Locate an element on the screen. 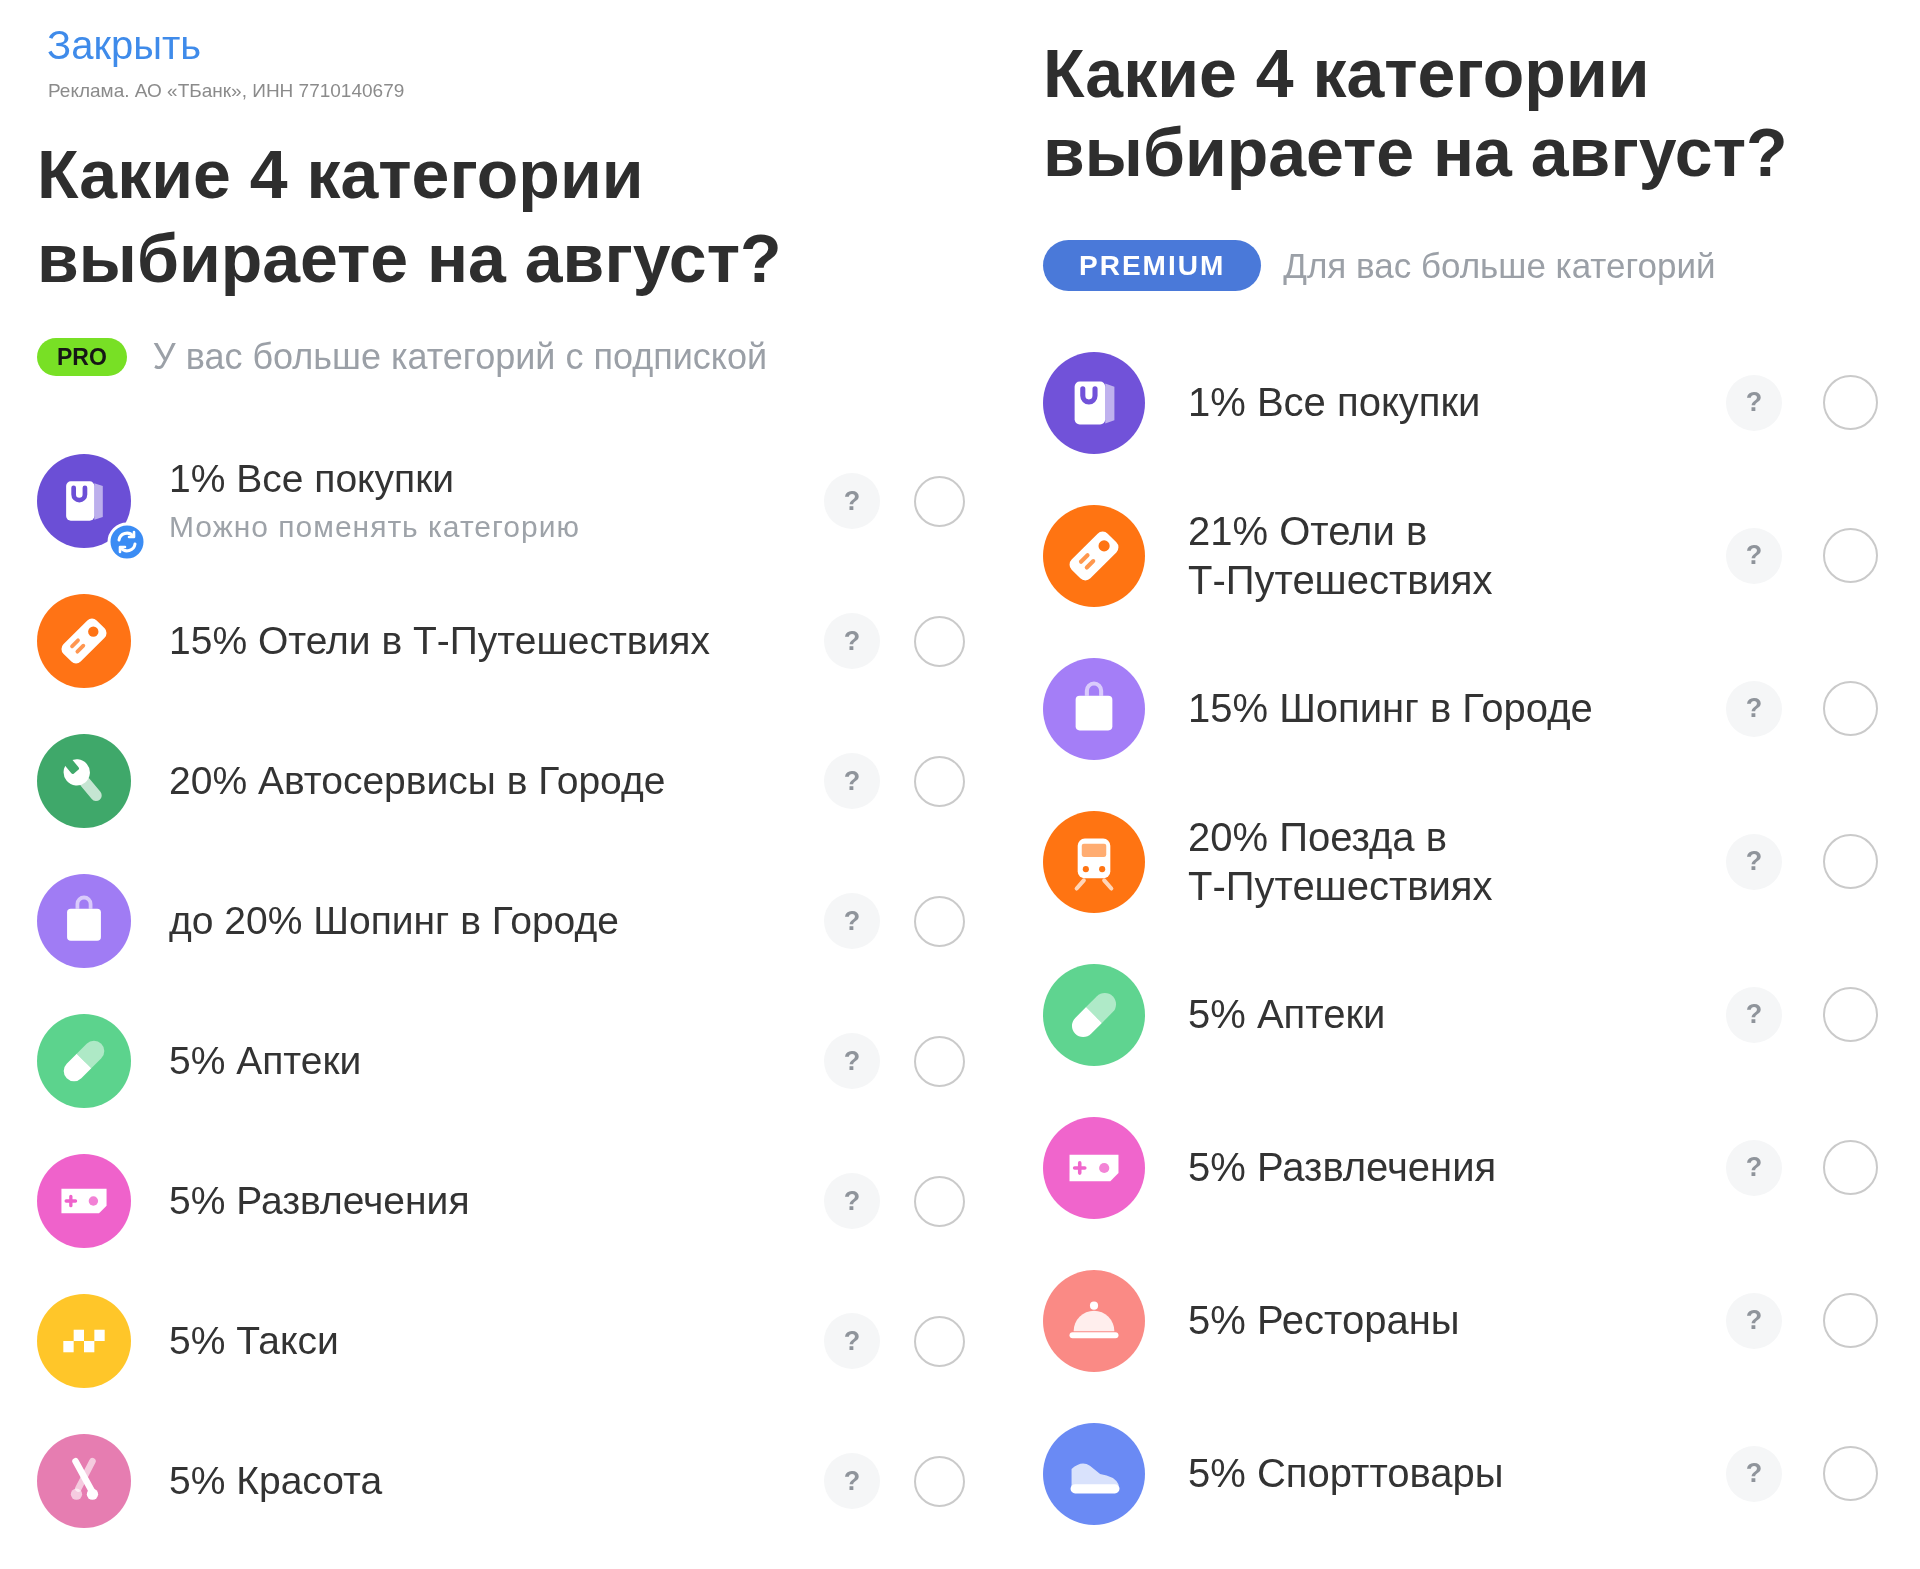 The height and width of the screenshot is (1569, 1920). category-label: 15% Отели в Т-Путешествиях is located at coordinates (439, 641).